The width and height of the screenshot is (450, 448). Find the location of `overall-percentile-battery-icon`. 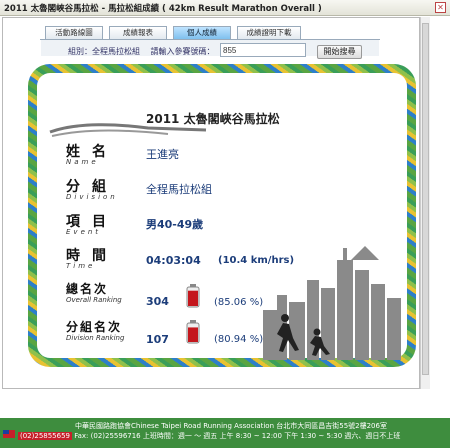

overall-percentile-battery-icon is located at coordinates (193, 296).